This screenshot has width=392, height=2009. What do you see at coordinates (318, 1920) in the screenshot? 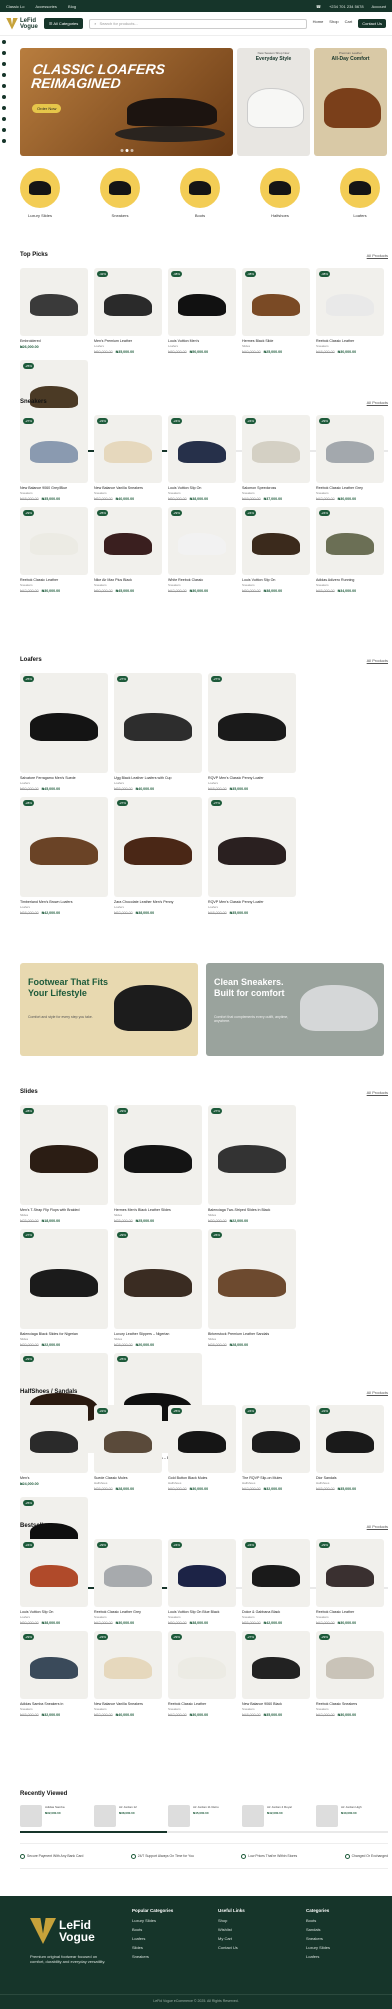
I see `footer-link: Boots` at bounding box center [318, 1920].